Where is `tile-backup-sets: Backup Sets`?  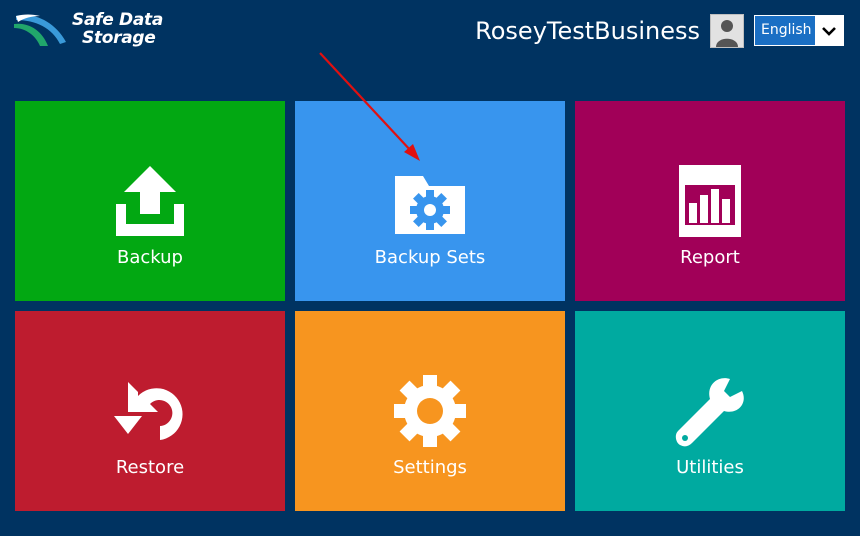
tile-backup-sets: Backup Sets is located at coordinates (430, 201).